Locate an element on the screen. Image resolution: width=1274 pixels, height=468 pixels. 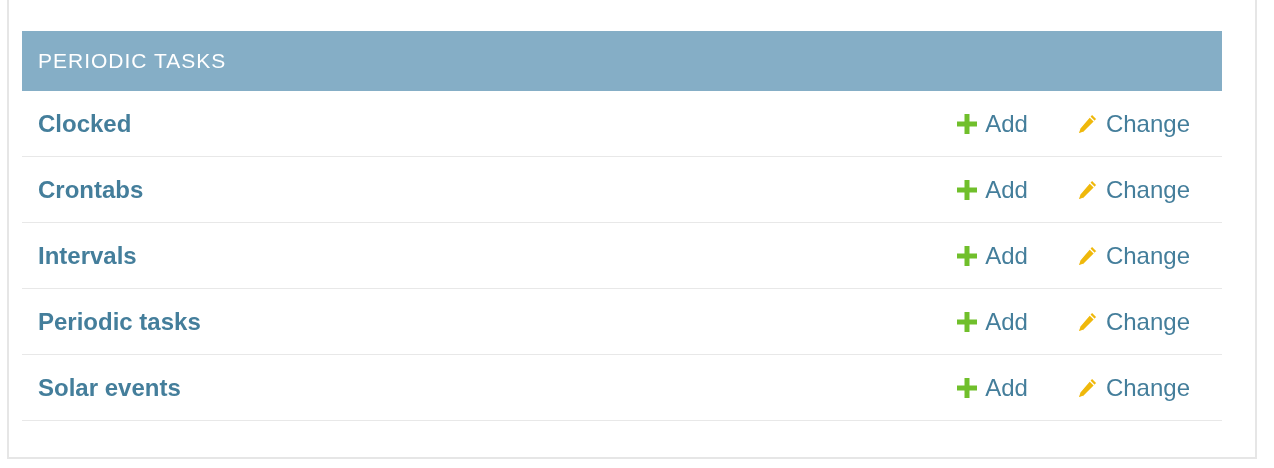
model-link: Crontabs is located at coordinates (498, 189).